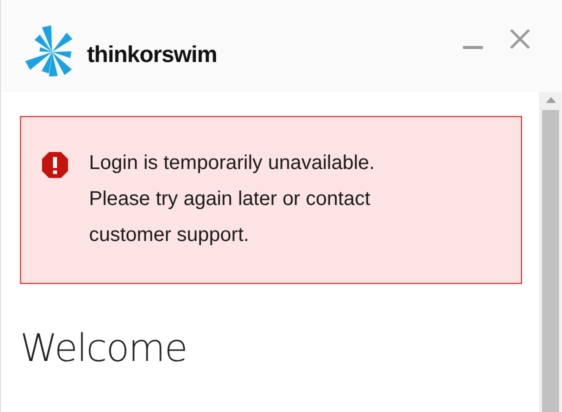 The image size is (562, 412). Describe the element at coordinates (152, 54) in the screenshot. I see `logo-text: thinkorswim` at that location.